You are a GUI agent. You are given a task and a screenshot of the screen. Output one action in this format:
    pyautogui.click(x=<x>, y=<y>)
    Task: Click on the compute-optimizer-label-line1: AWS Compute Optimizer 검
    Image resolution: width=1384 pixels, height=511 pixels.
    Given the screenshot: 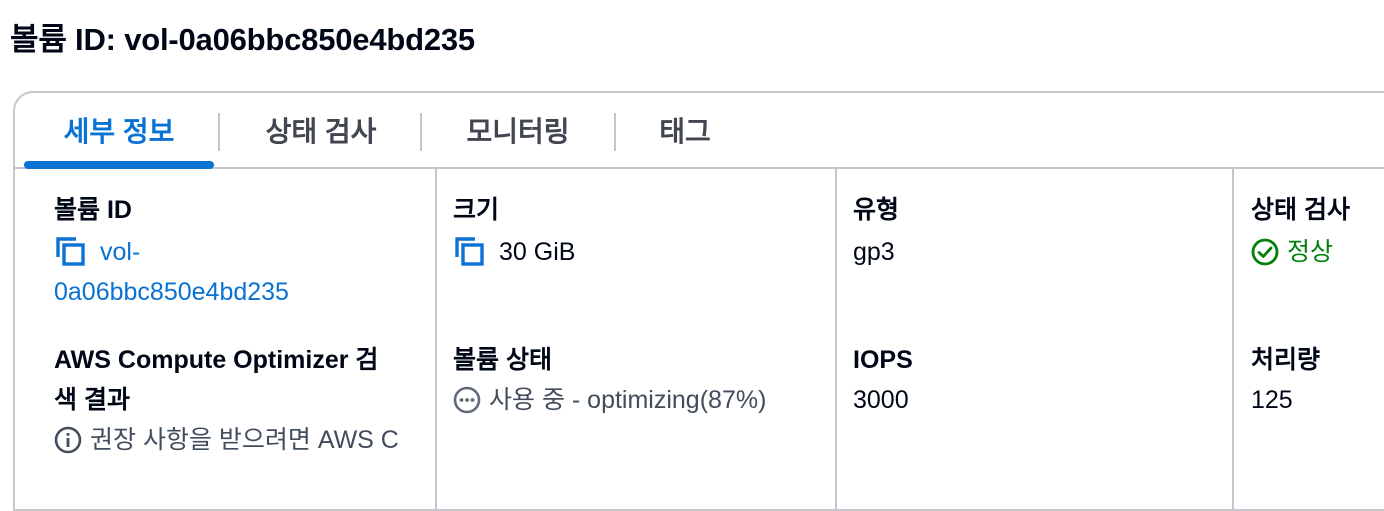 What is the action you would take?
    pyautogui.click(x=216, y=360)
    